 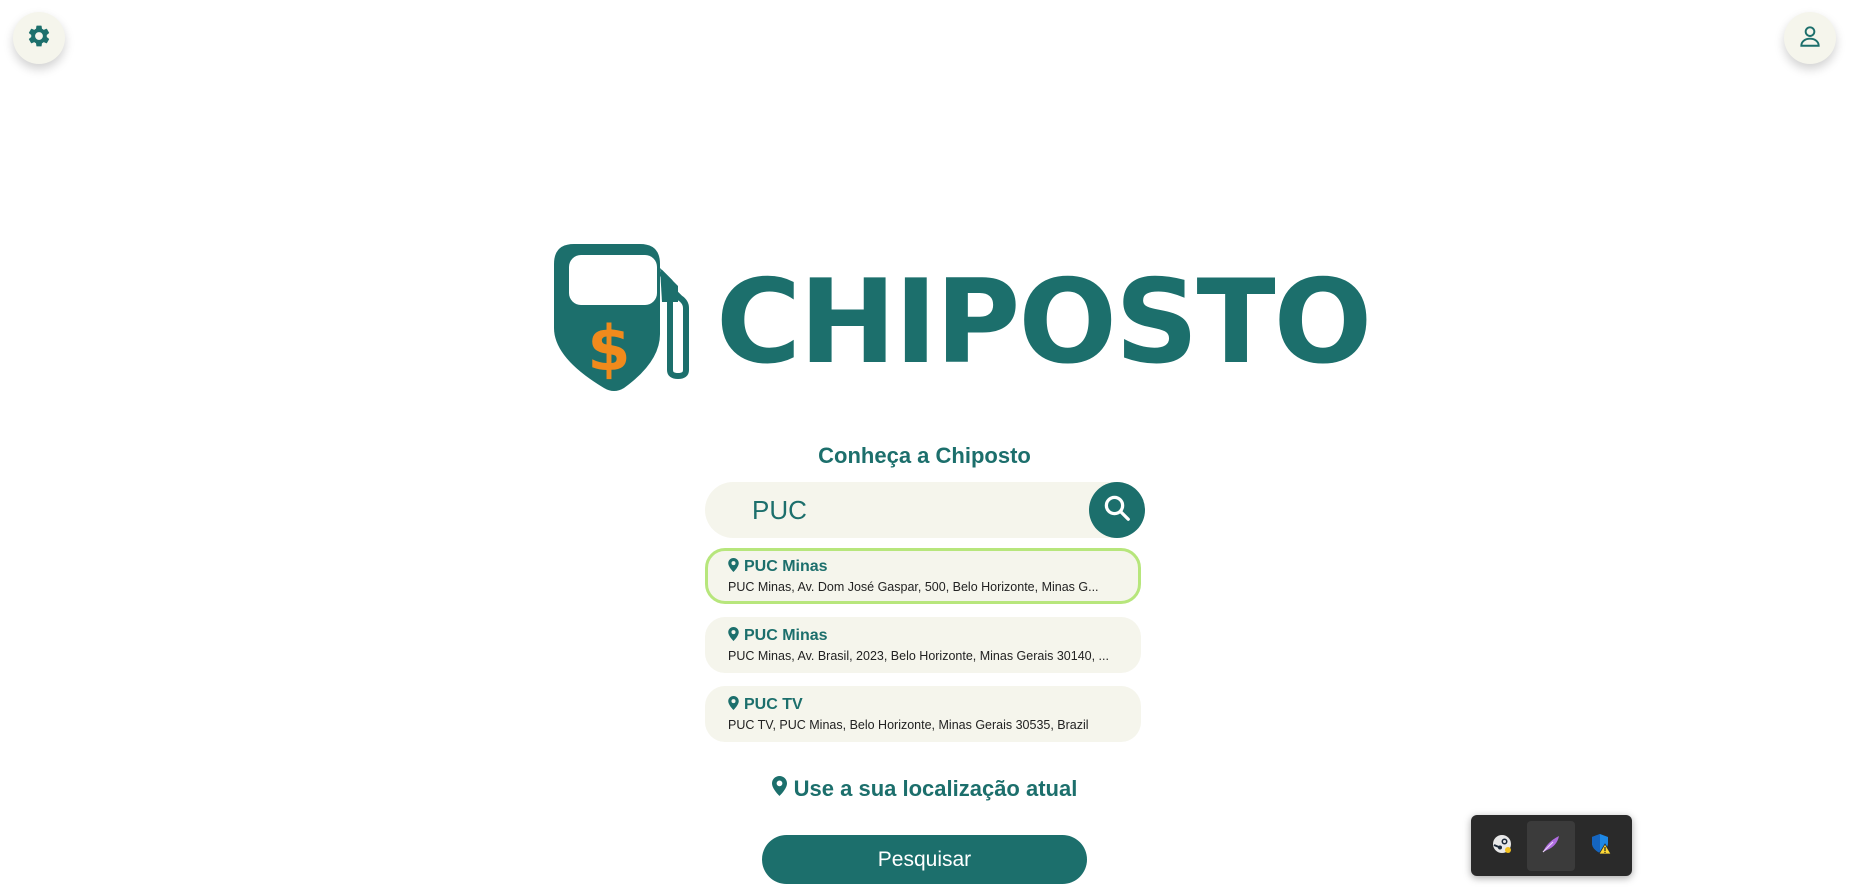 I want to click on search-bar, so click(x=925, y=510).